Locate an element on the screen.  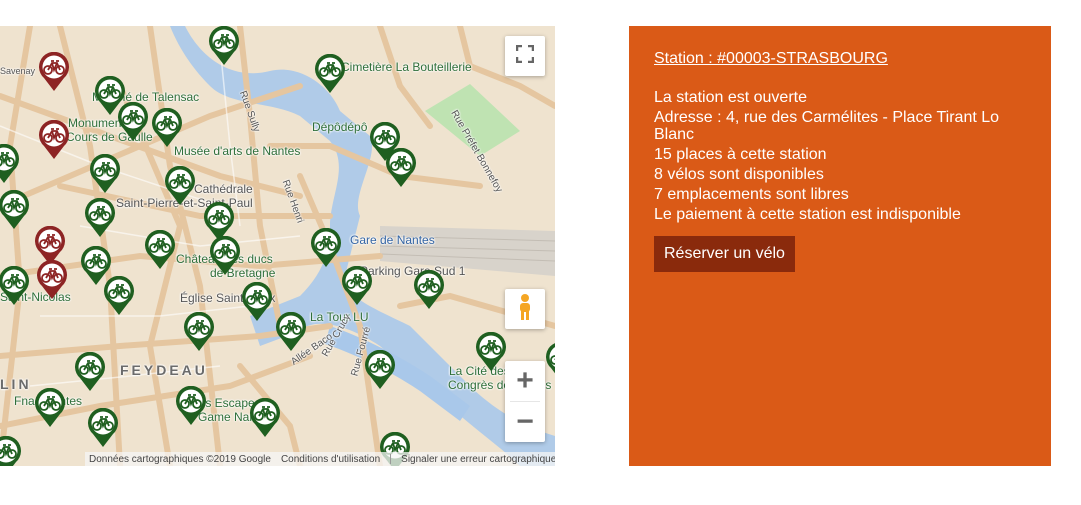
station-status: La station est ouverte is located at coordinates (730, 97).